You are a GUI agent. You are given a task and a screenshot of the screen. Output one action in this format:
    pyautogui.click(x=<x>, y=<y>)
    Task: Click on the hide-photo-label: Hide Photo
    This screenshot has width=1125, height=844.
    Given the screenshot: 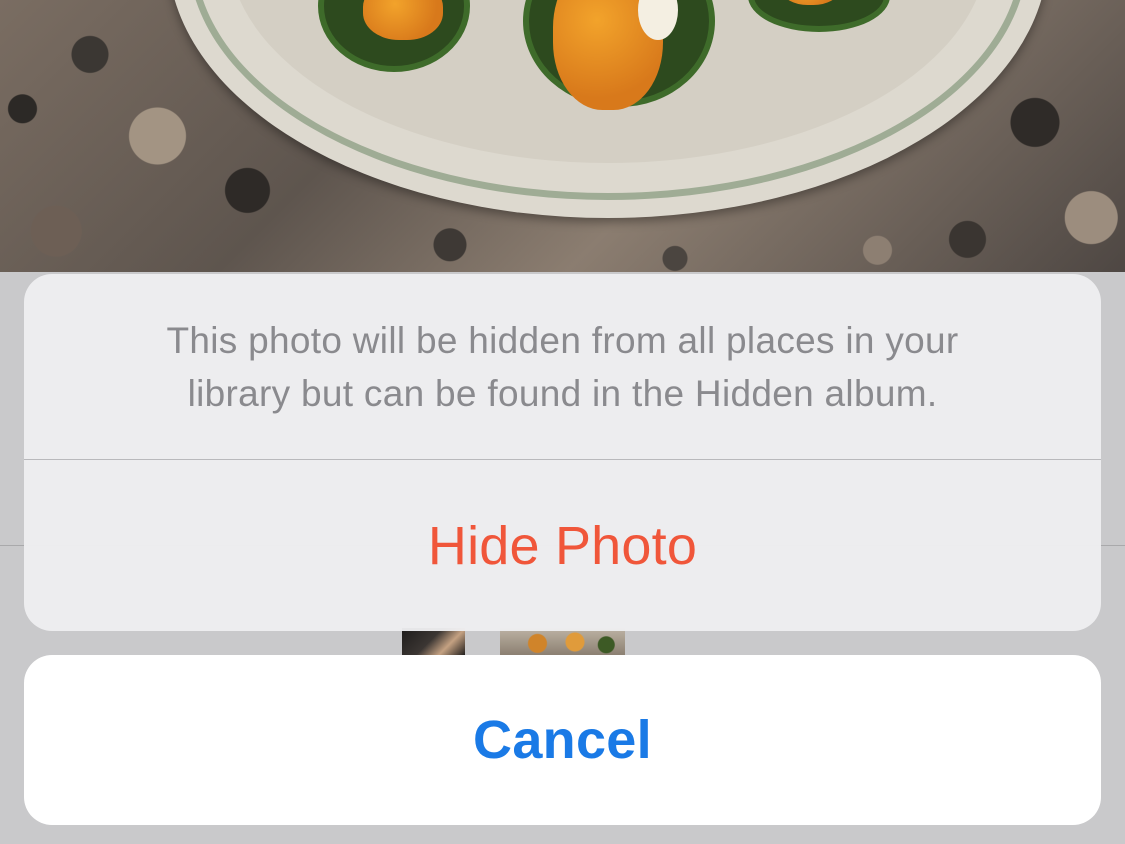 What is the action you would take?
    pyautogui.click(x=562, y=545)
    